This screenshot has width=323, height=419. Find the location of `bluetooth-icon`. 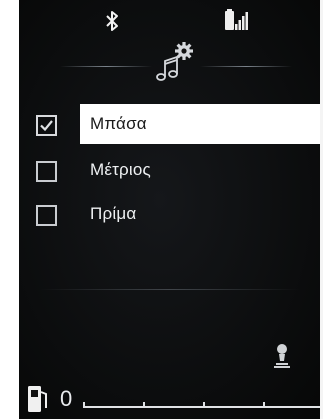

bluetooth-icon is located at coordinates (112, 23).